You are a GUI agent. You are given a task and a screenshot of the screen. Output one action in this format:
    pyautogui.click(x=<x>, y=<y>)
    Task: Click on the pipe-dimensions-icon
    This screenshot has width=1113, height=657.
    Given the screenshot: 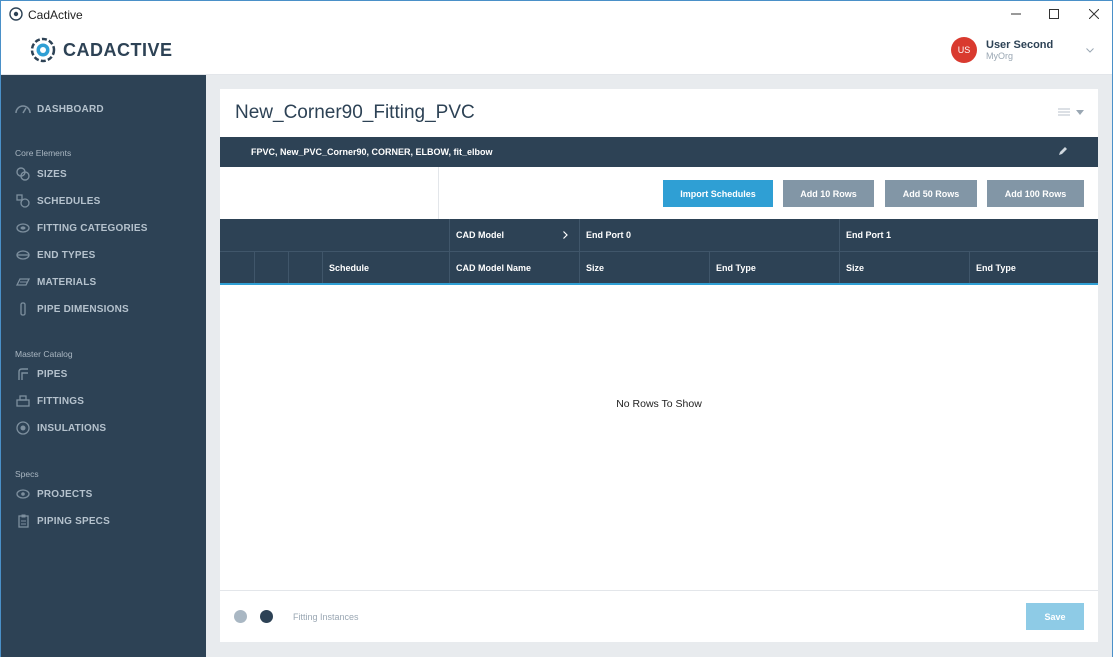 What is the action you would take?
    pyautogui.click(x=23, y=309)
    